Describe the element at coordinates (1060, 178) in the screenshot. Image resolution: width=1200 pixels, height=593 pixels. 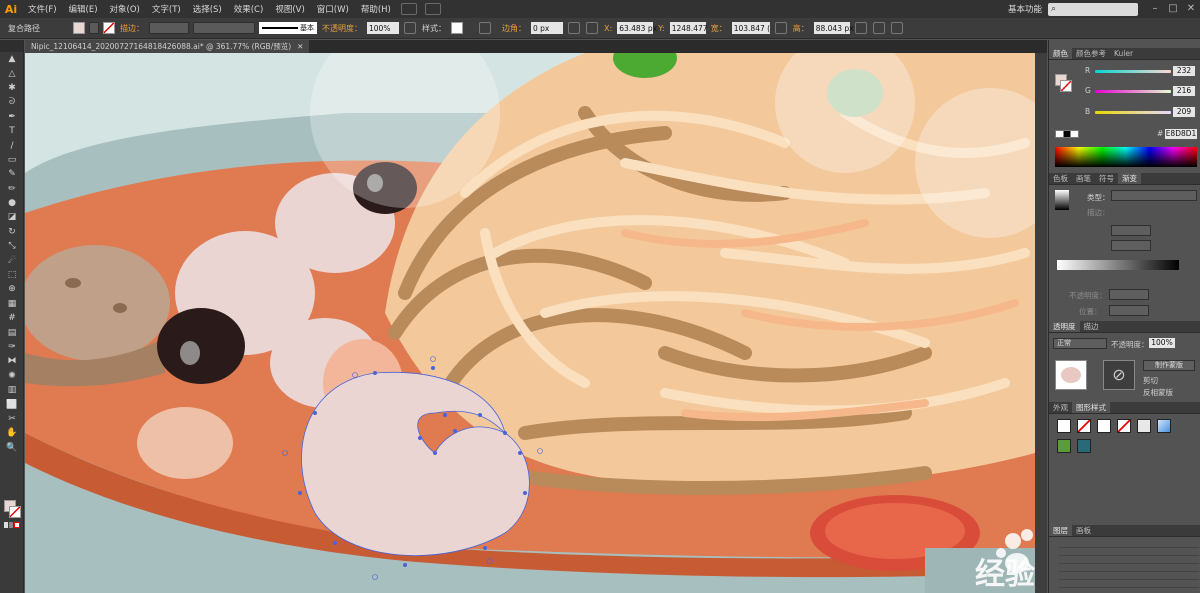
I see `tab-swatches: 色板` at that location.